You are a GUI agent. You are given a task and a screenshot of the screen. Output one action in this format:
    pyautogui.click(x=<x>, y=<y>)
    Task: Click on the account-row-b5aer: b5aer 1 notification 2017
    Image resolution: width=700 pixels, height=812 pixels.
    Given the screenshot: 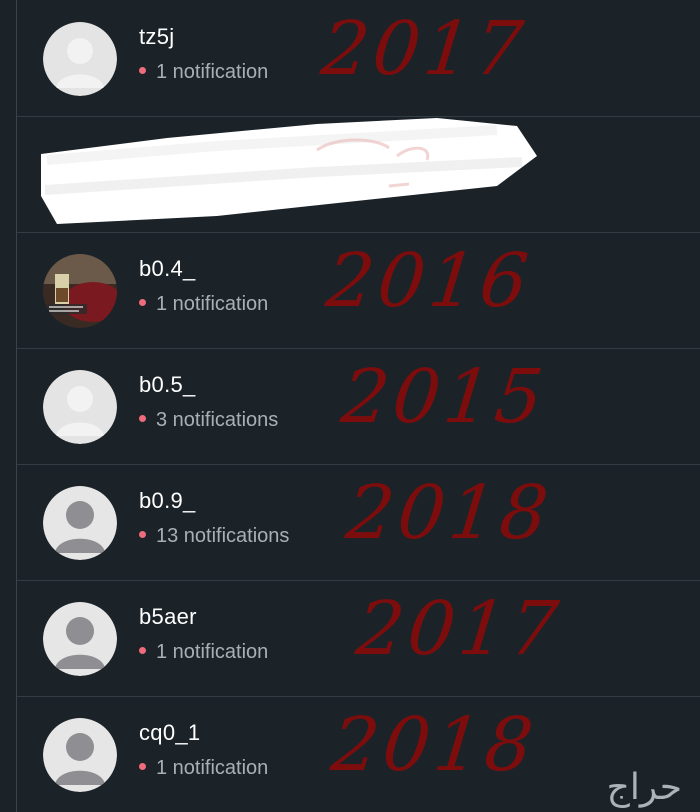 What is the action you would take?
    pyautogui.click(x=358, y=638)
    